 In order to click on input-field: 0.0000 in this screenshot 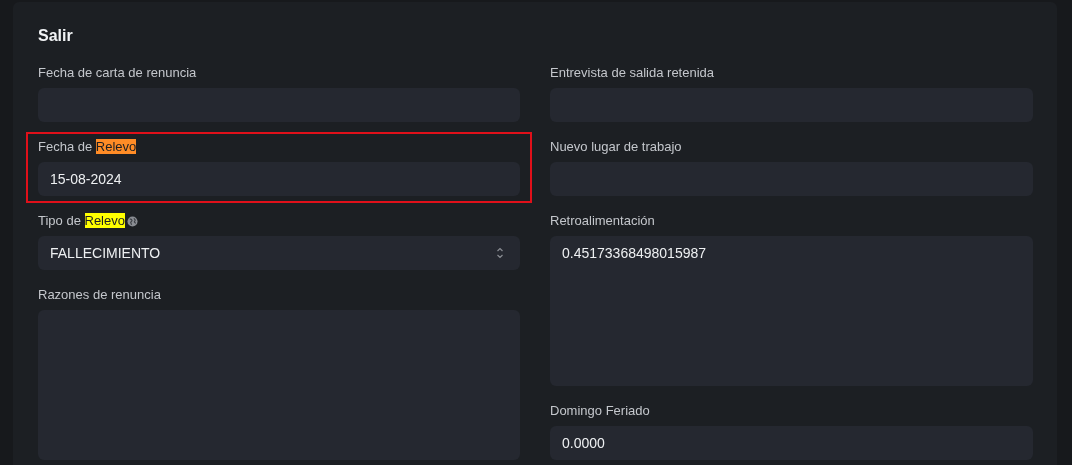, I will do `click(791, 443)`.